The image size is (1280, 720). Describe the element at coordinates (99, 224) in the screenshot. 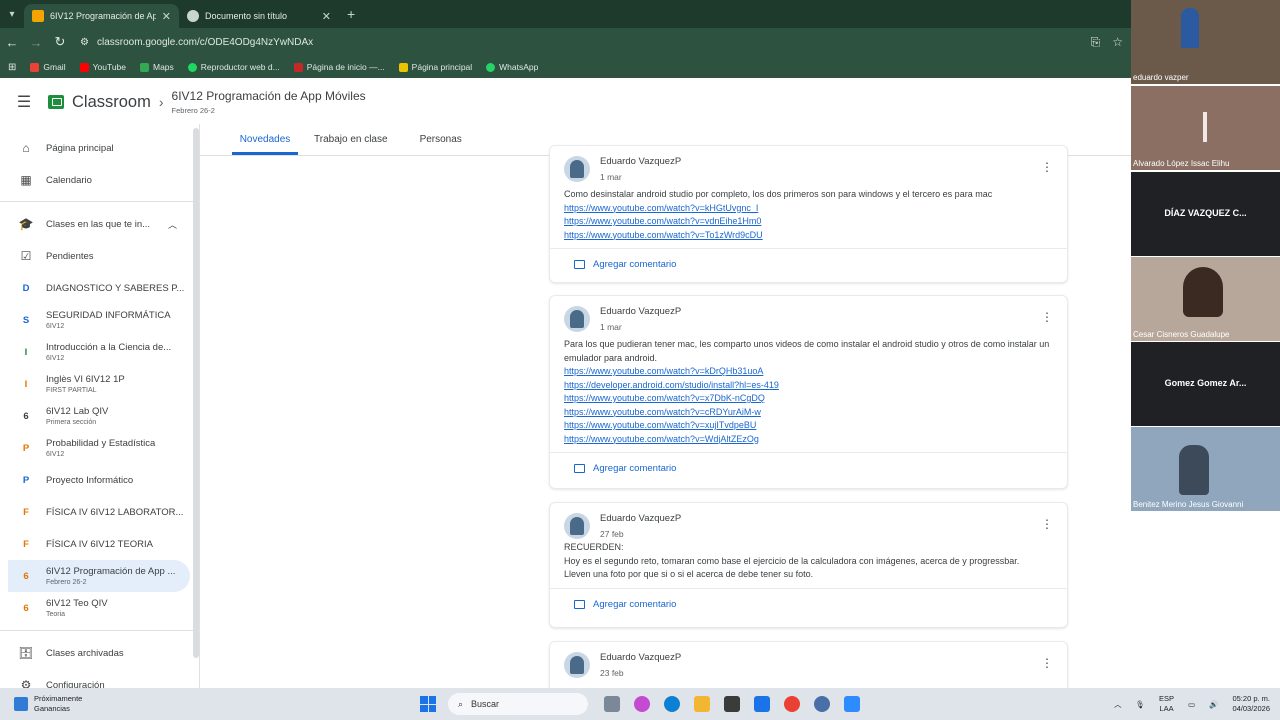

I see `sidebar-section-enrolled: 🎓 Clases en las que te in... ︿` at that location.